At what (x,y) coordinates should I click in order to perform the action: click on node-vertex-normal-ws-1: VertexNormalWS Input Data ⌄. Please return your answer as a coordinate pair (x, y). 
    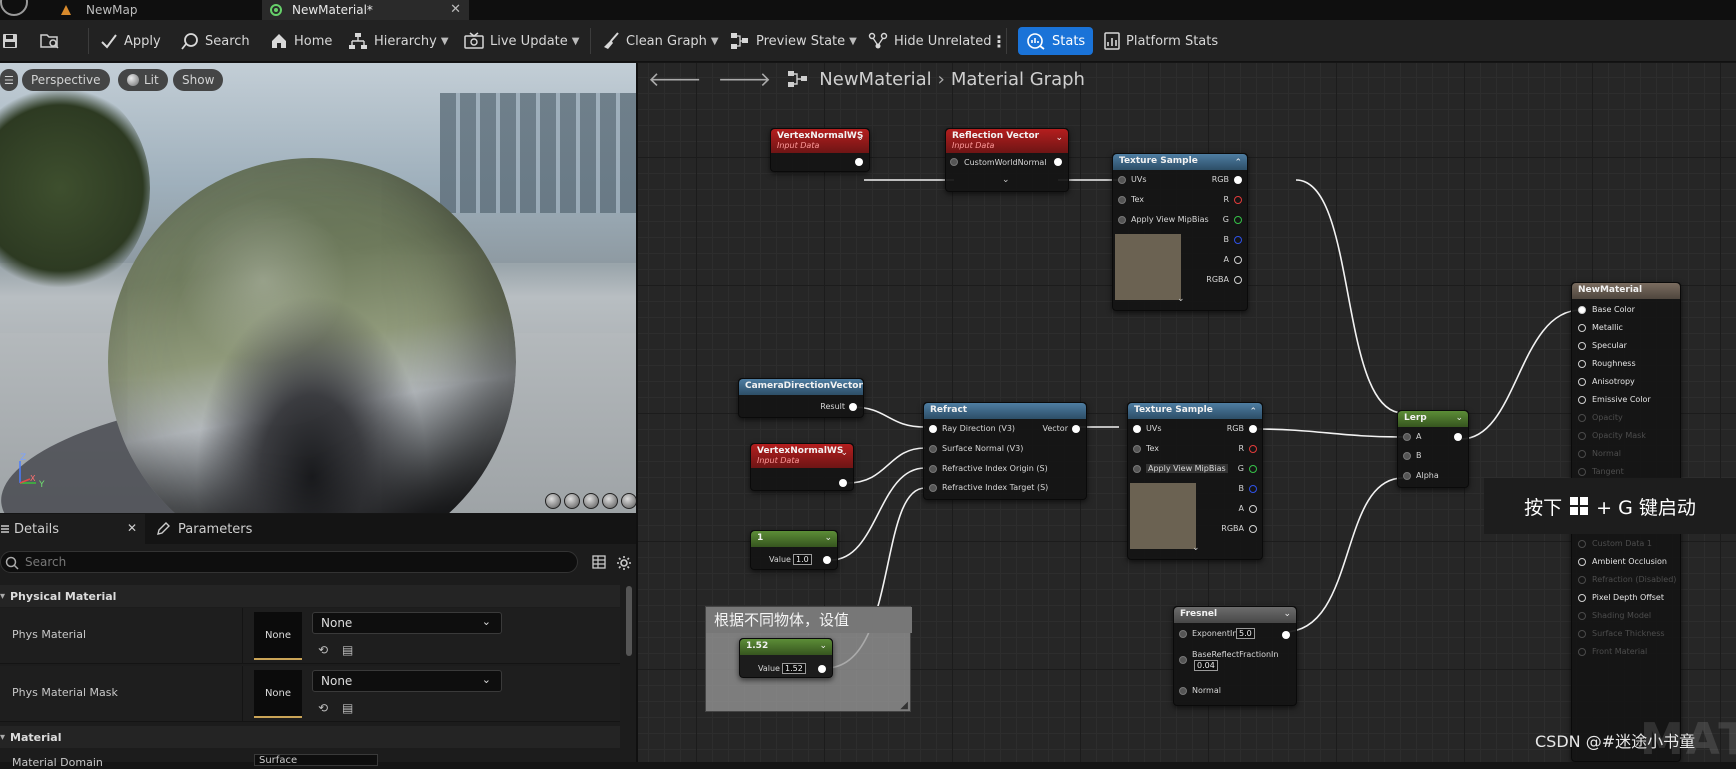
    Looking at the image, I should click on (820, 150).